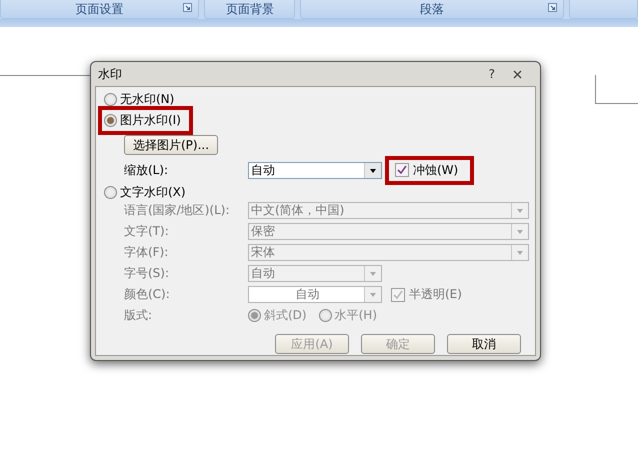 Image resolution: width=638 pixels, height=464 pixels. What do you see at coordinates (145, 192) in the screenshot?
I see `radio-button: 文字水印(X)` at bounding box center [145, 192].